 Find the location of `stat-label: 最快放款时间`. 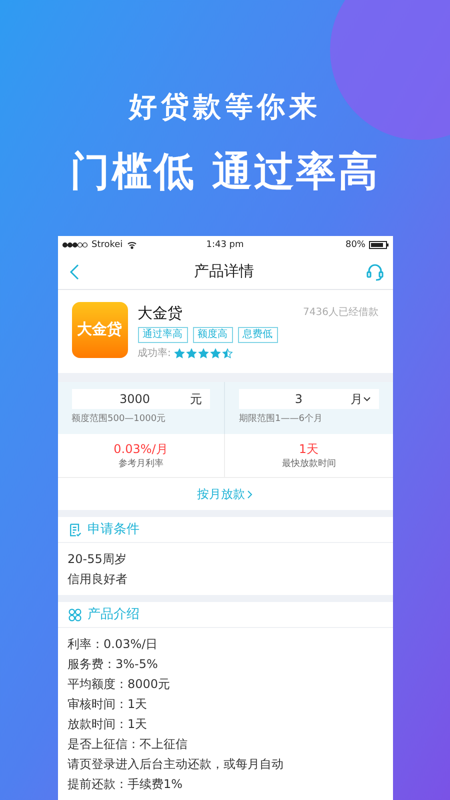

stat-label: 最快放款时间 is located at coordinates (309, 464).